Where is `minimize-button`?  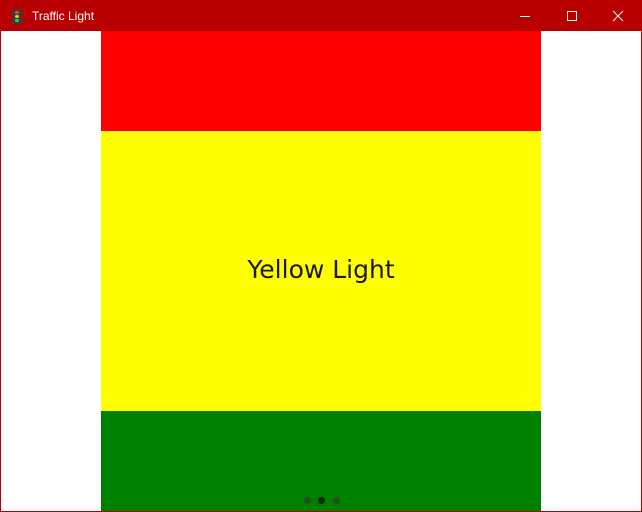
minimize-button is located at coordinates (525, 16).